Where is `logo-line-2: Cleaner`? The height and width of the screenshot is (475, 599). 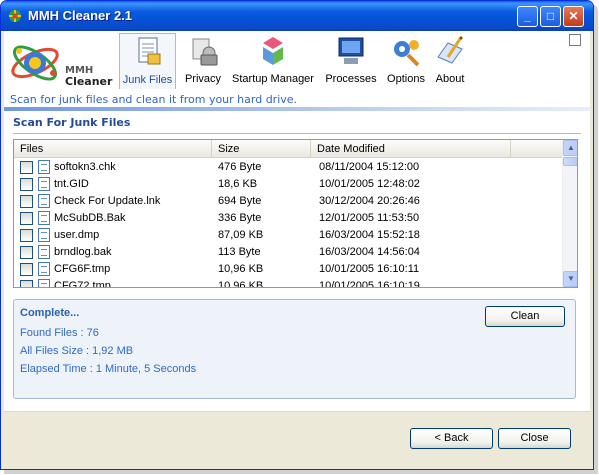 logo-line-2: Cleaner is located at coordinates (89, 81).